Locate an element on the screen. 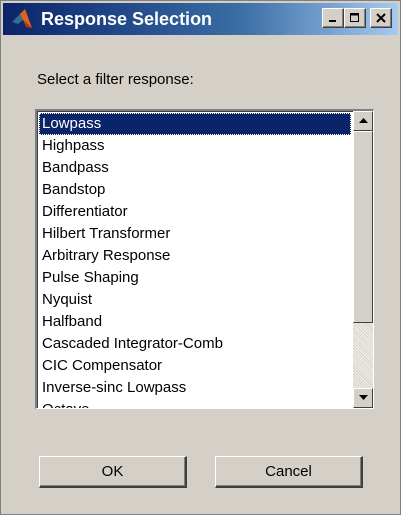 Image resolution: width=401 pixels, height=515 pixels. vertical-scrollbar is located at coordinates (363, 259).